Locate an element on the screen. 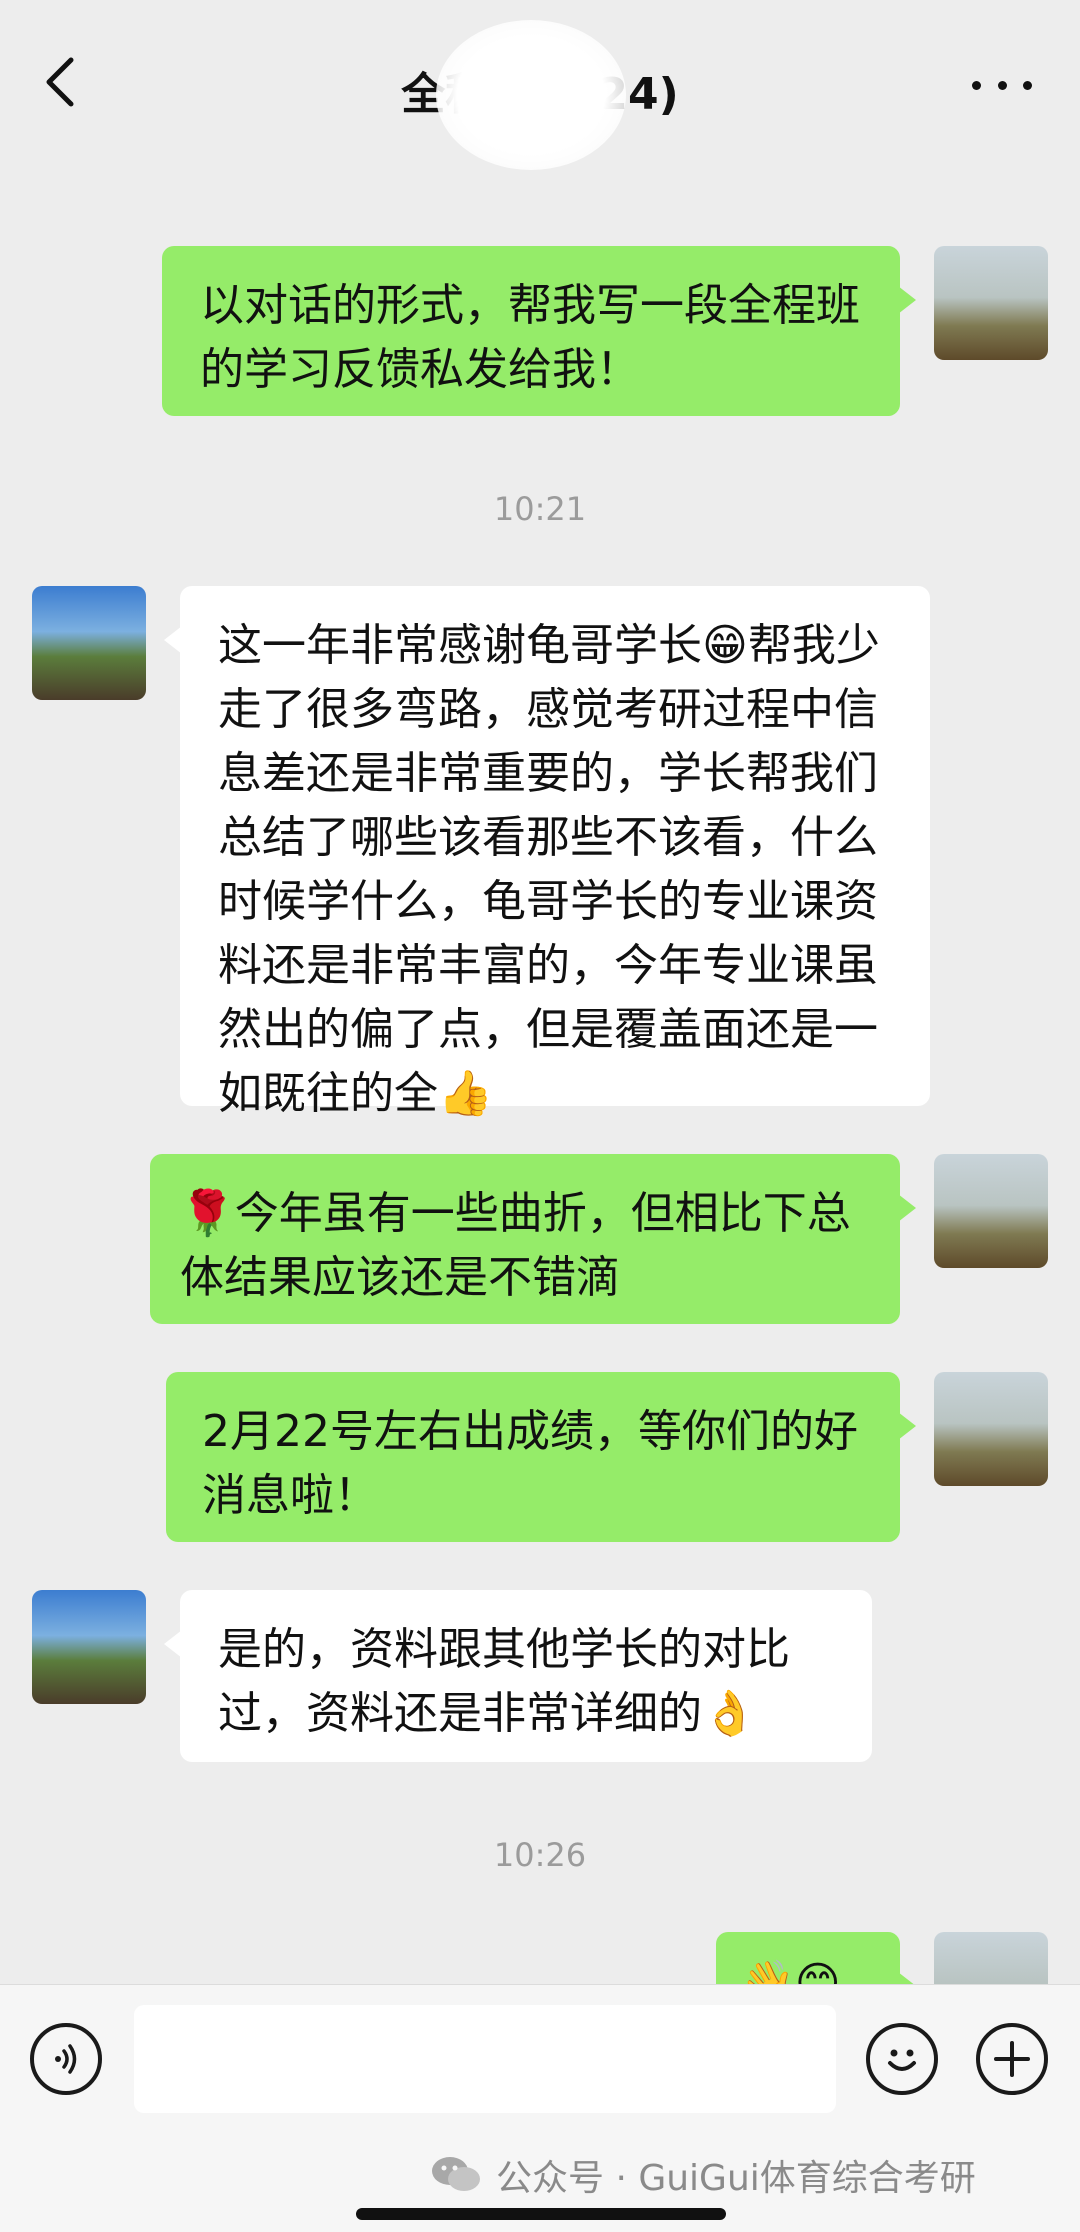  emoji-button is located at coordinates (902, 2059).